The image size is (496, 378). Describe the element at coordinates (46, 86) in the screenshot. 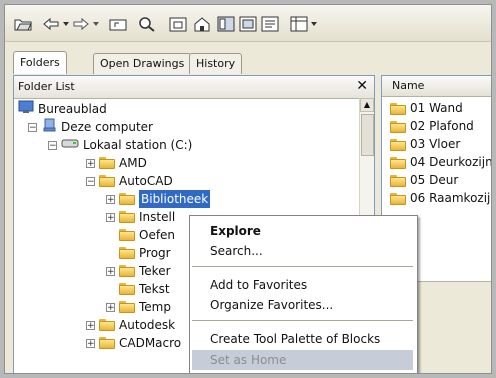

I see `pane-title: Folder List` at that location.